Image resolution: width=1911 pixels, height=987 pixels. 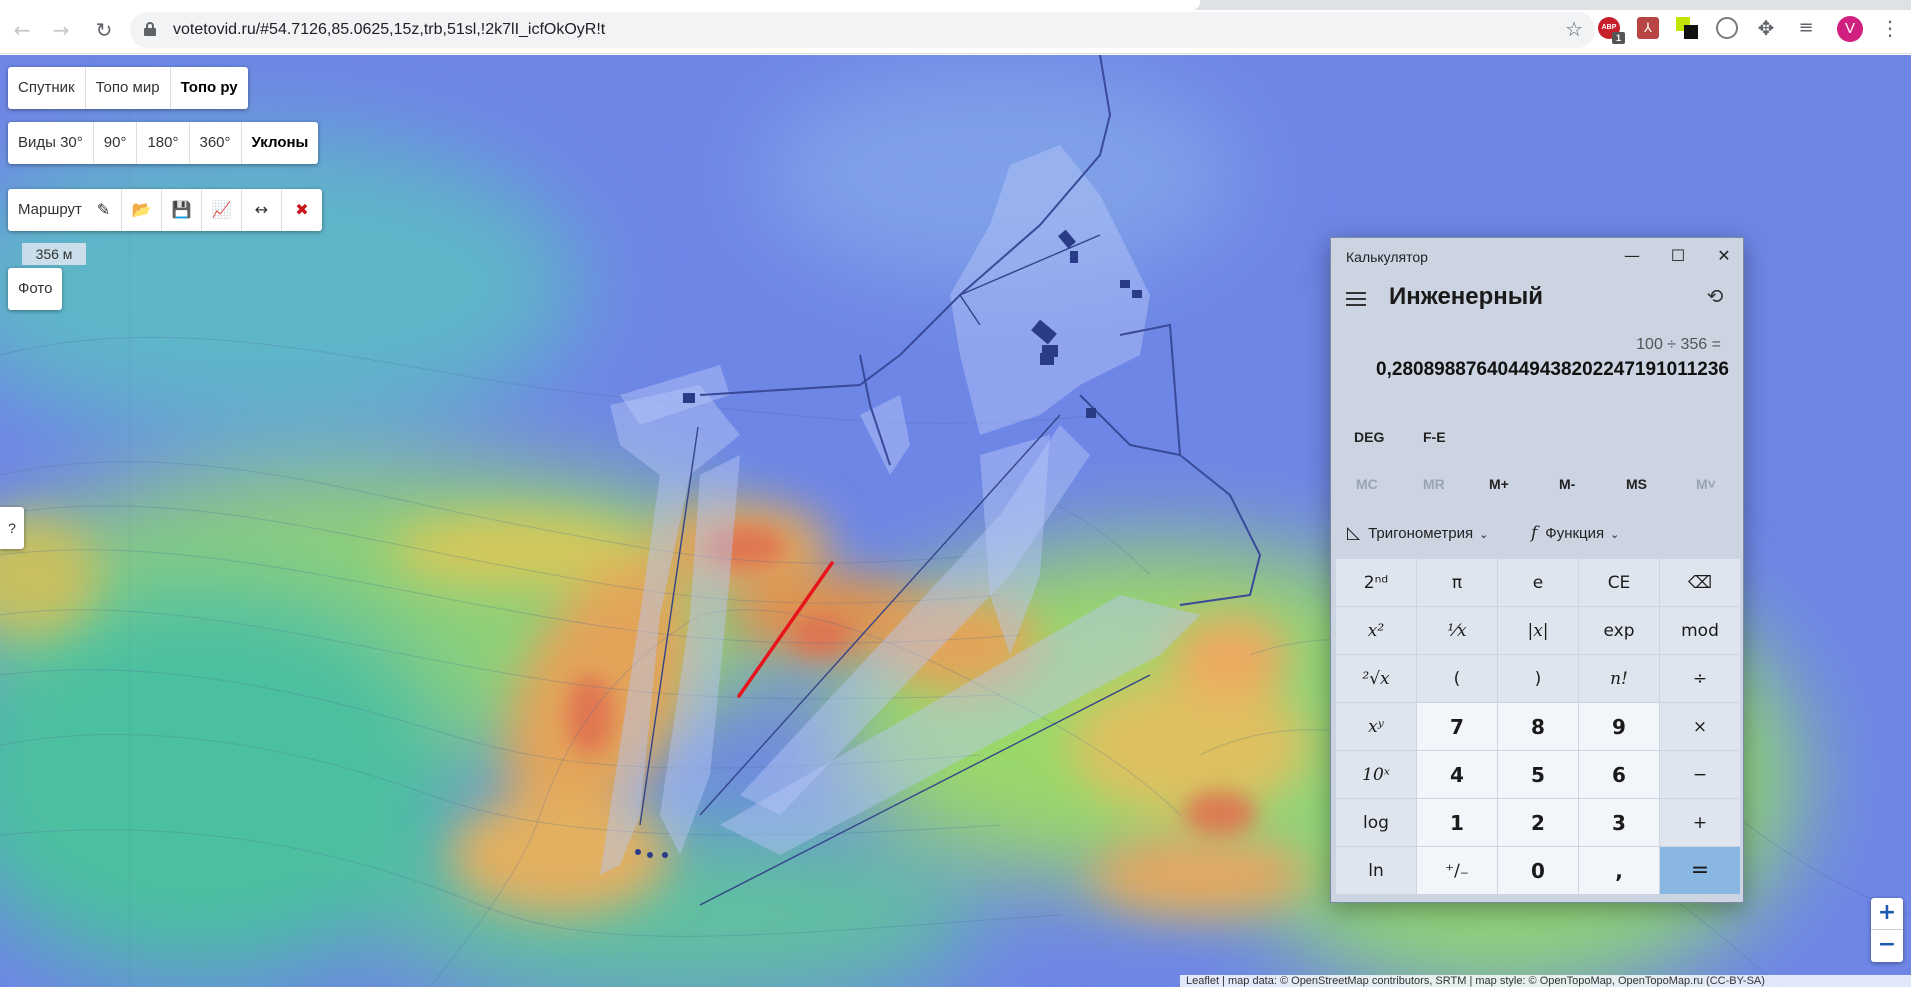 What do you see at coordinates (22, 30) in the screenshot?
I see `back-button: ←` at bounding box center [22, 30].